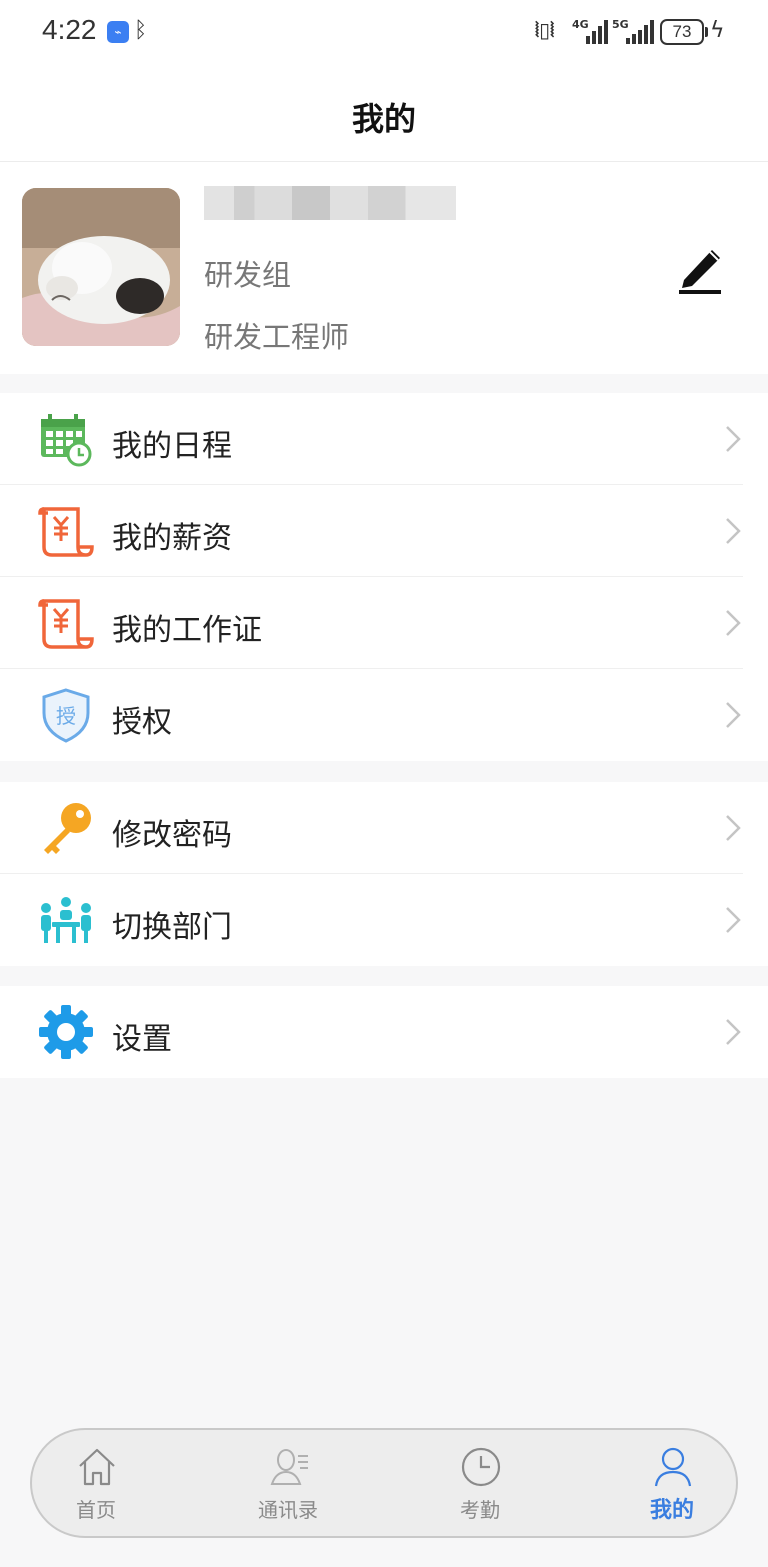 This screenshot has height=1567, width=768. I want to click on menu-label: 我的日程, so click(172, 446).